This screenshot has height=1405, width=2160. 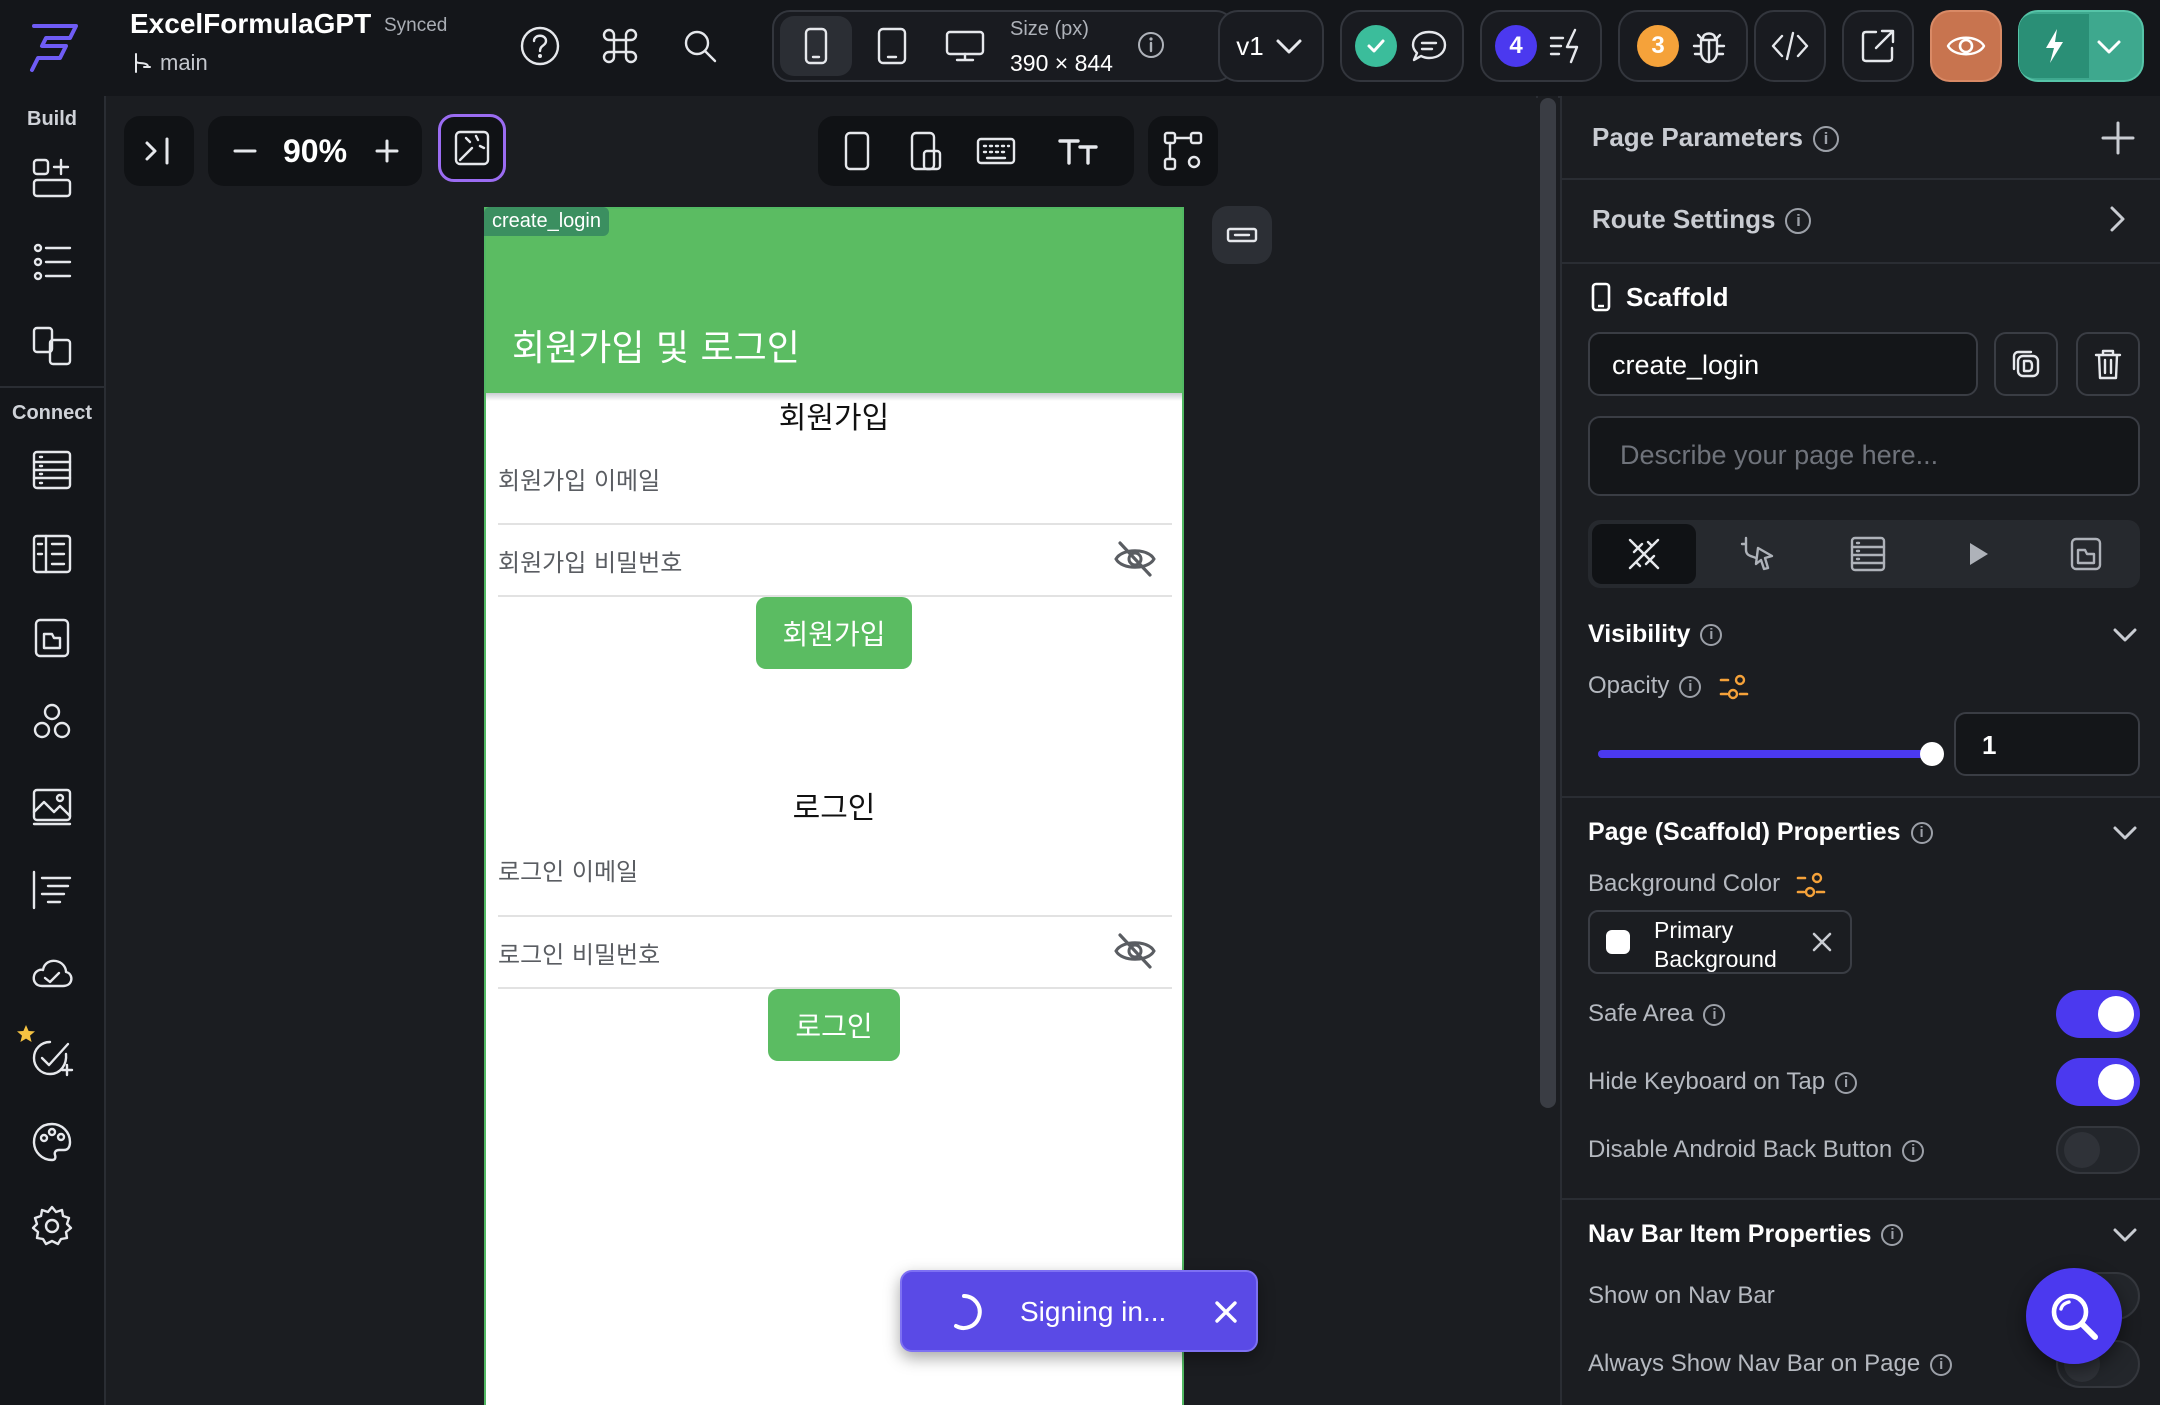 I want to click on fit-frame-button, so click(x=1242, y=235).